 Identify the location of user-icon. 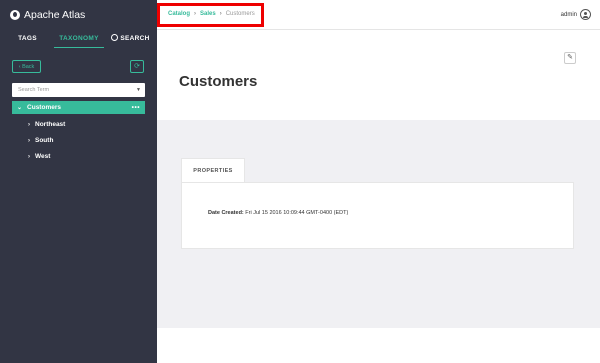
(585, 14).